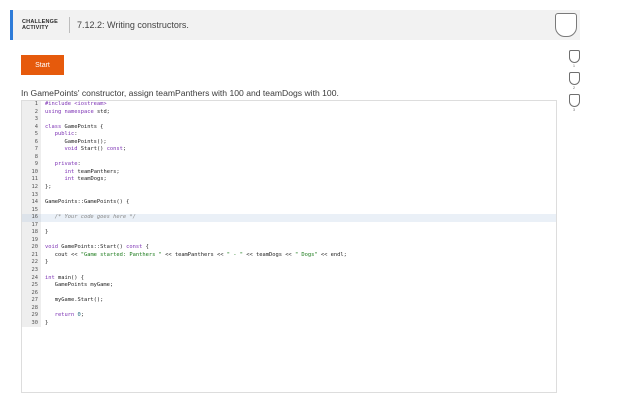  What do you see at coordinates (61, 165) in the screenshot?
I see `code-text: private:` at bounding box center [61, 165].